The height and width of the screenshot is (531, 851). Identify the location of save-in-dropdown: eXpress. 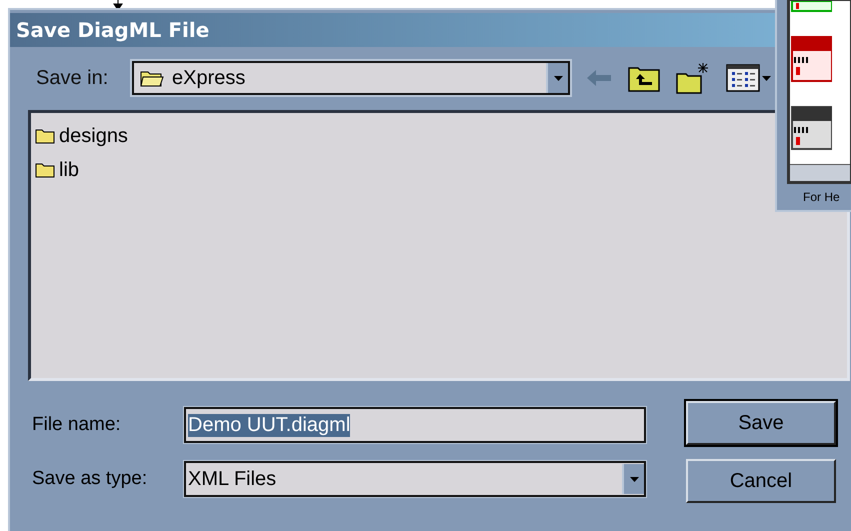
(351, 78).